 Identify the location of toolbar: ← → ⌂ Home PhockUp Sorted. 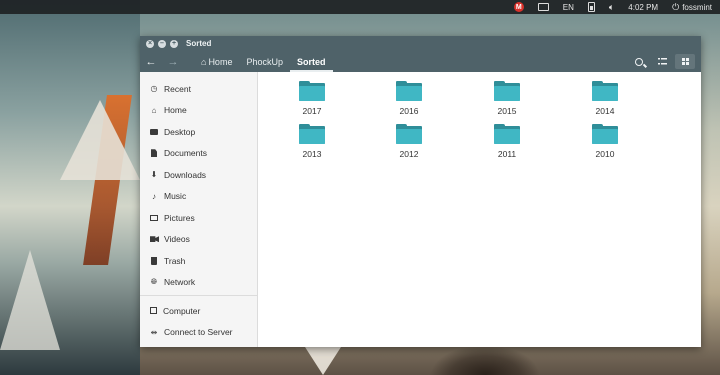
(420, 61).